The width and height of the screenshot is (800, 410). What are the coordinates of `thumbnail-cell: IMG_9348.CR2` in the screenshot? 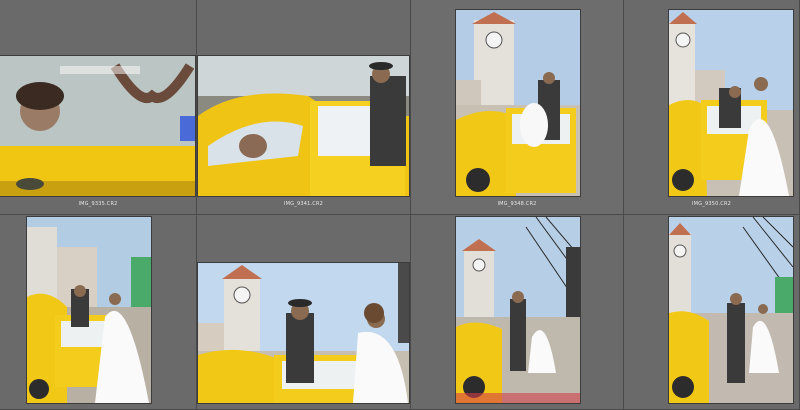 It's located at (517, 107).